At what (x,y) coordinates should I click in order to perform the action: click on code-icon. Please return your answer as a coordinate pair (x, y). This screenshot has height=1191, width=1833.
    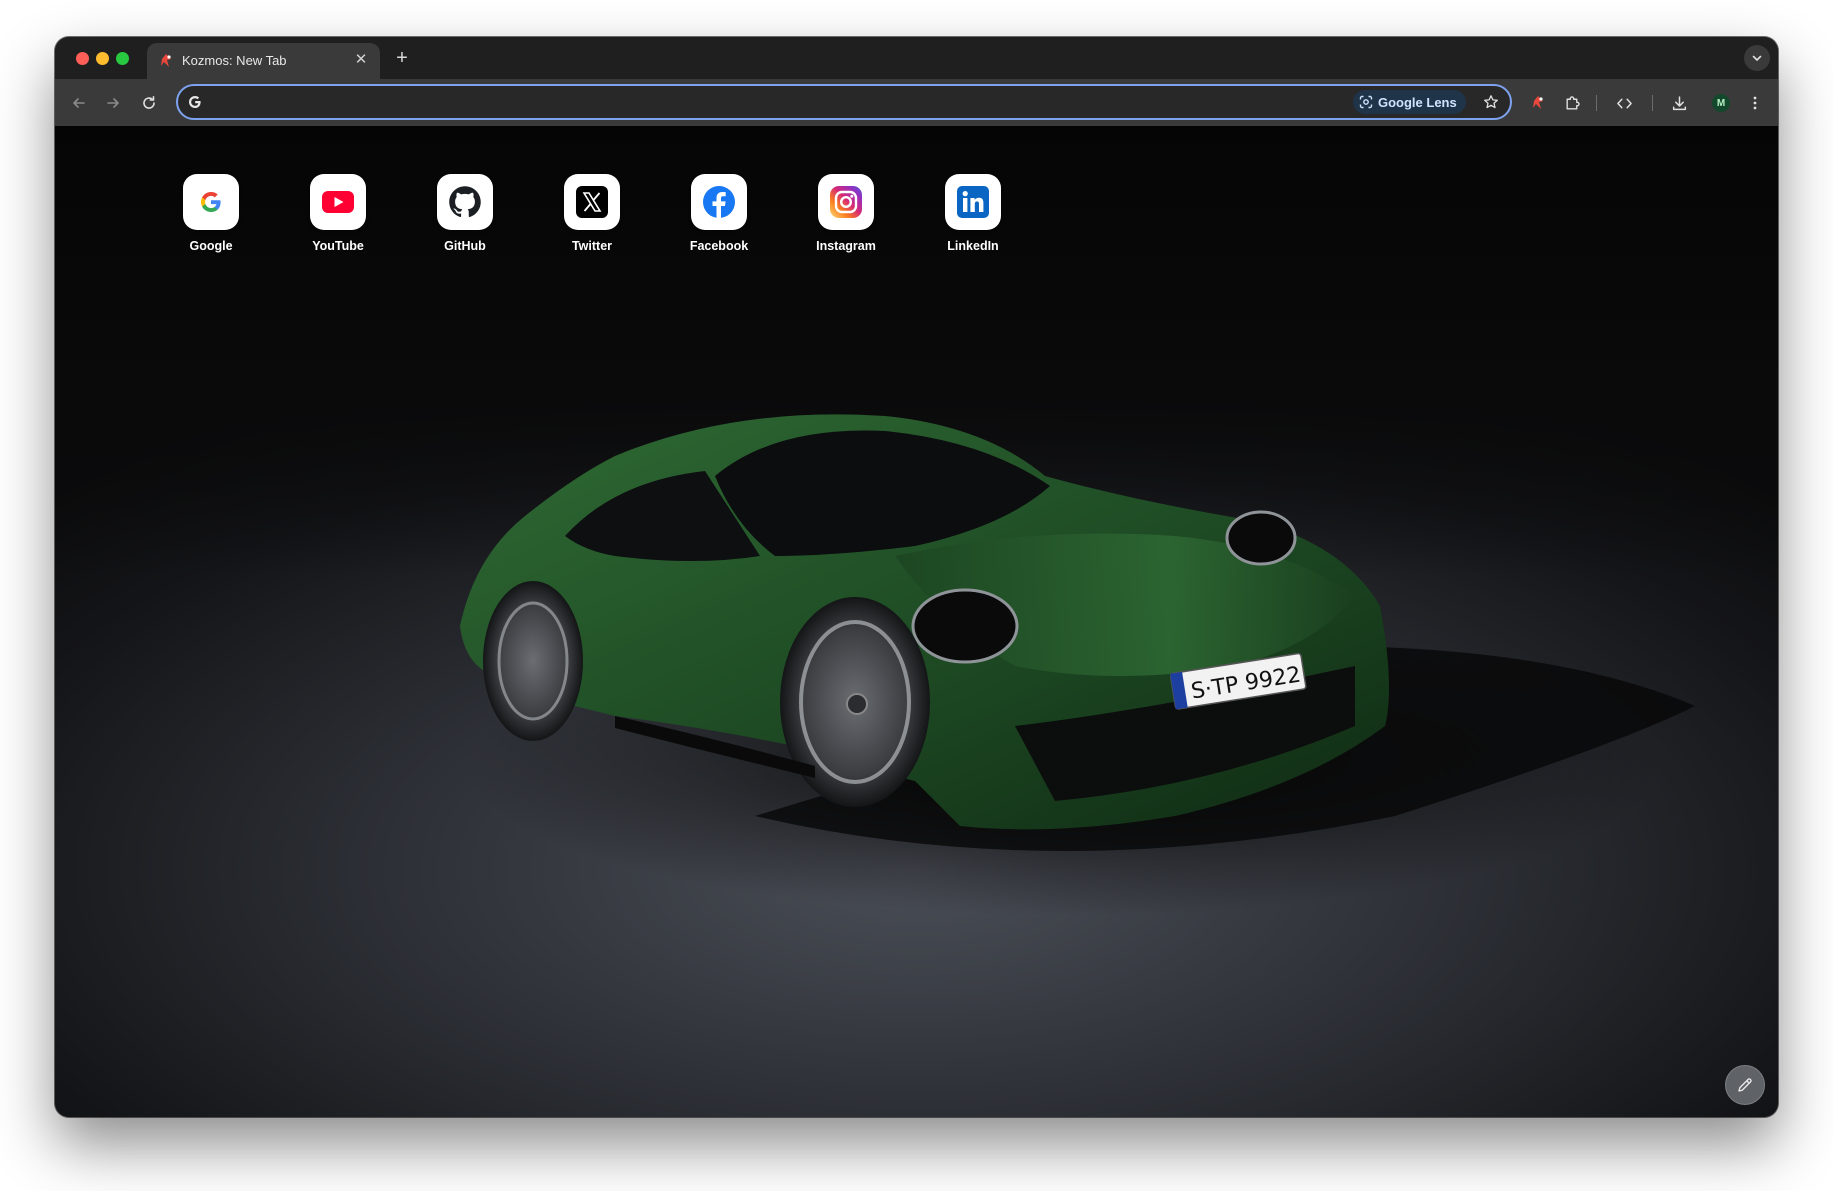
    Looking at the image, I should click on (1624, 103).